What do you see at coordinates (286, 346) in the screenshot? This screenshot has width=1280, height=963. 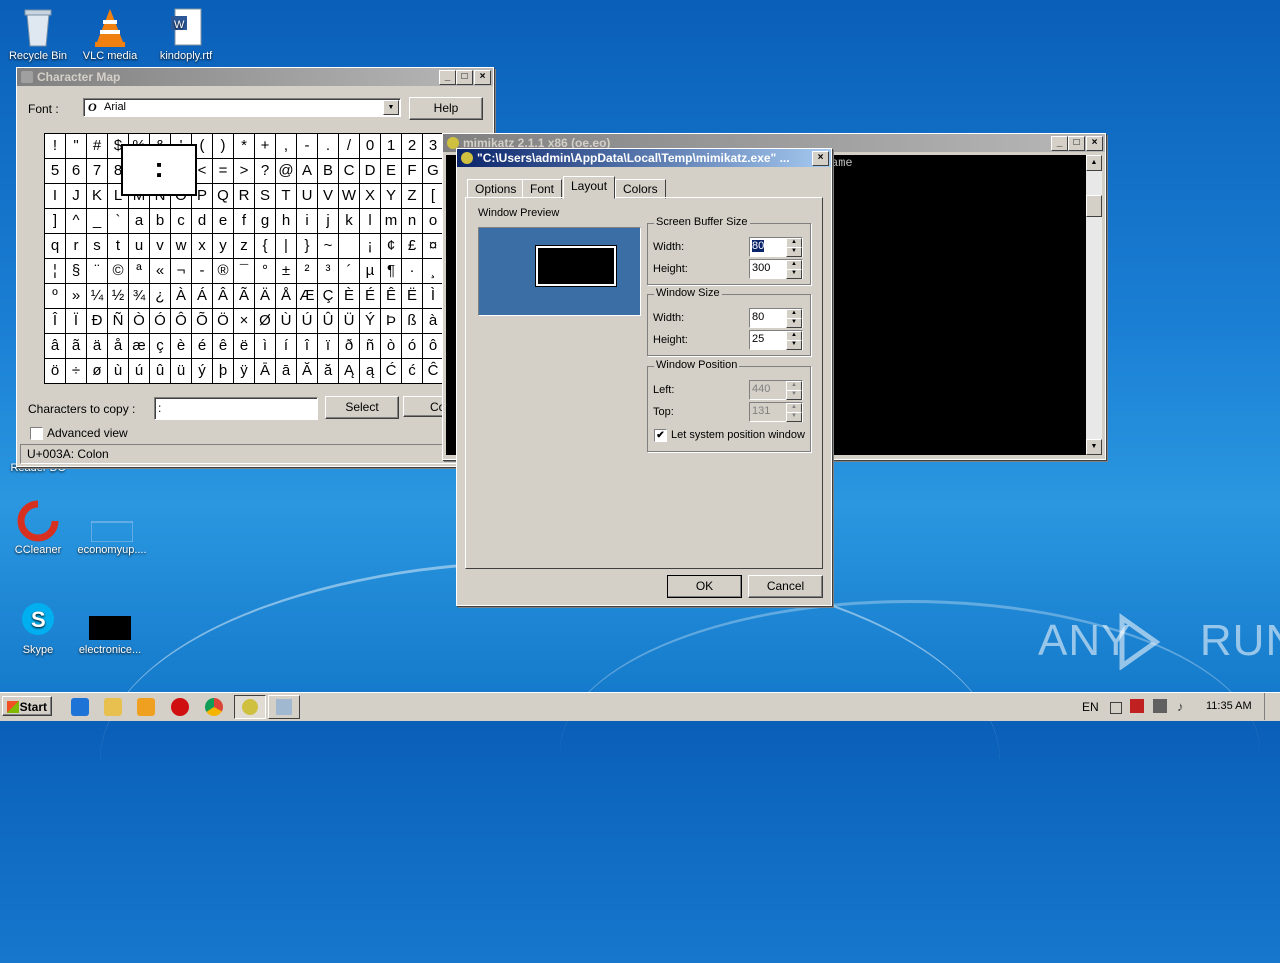 I see `char-cell: í` at bounding box center [286, 346].